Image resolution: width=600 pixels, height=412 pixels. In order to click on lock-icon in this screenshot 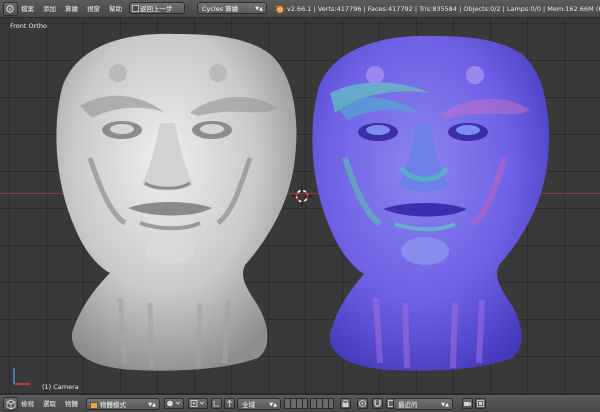, I will do `click(345, 403)`.